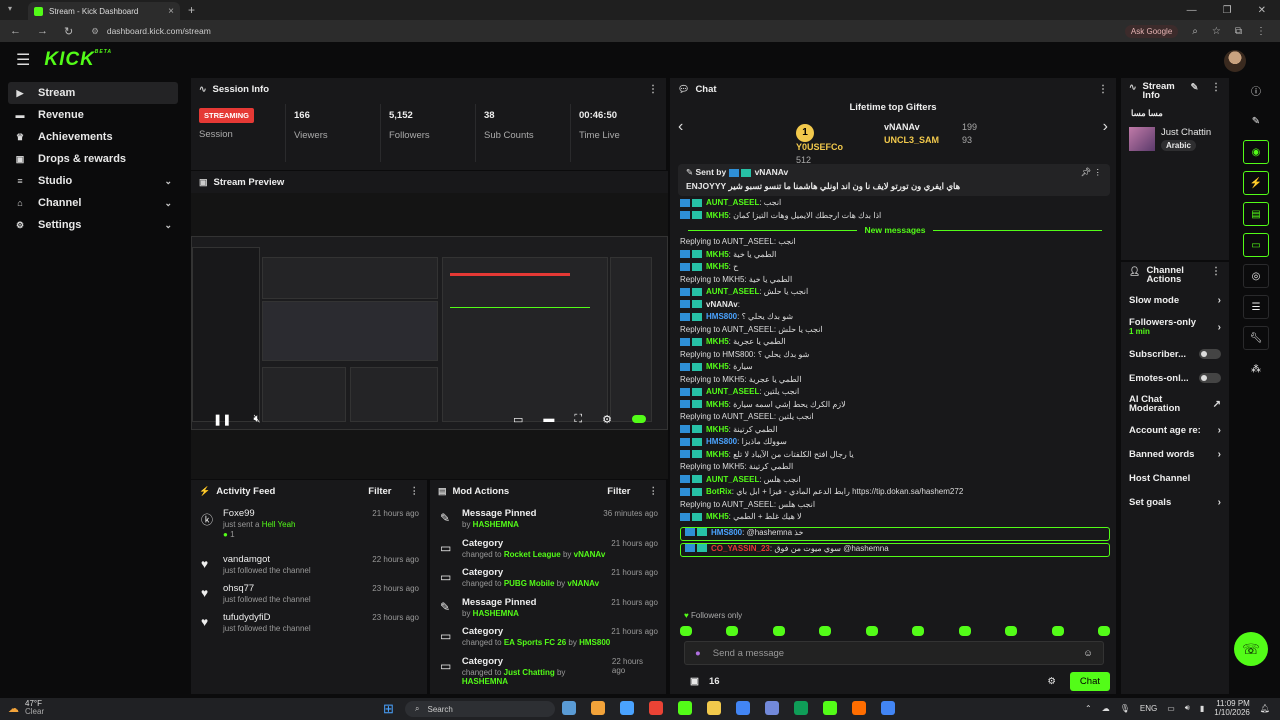 Image resolution: width=1280 pixels, height=720 pixels. I want to click on reply-context: Replying to MKH5: الطمي يا خية, so click(895, 281).